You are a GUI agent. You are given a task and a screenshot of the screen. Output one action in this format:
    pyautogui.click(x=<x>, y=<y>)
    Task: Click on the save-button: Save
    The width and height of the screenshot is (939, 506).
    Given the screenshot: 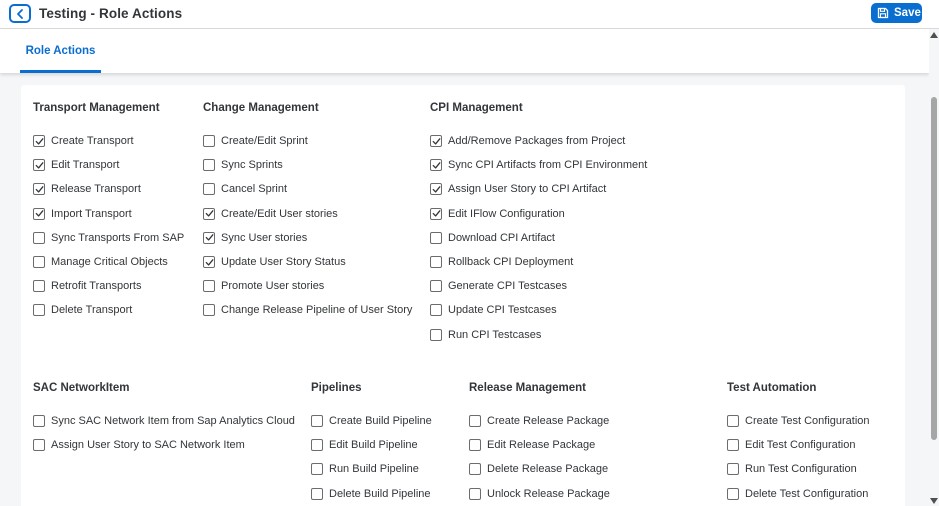 What is the action you would take?
    pyautogui.click(x=896, y=13)
    